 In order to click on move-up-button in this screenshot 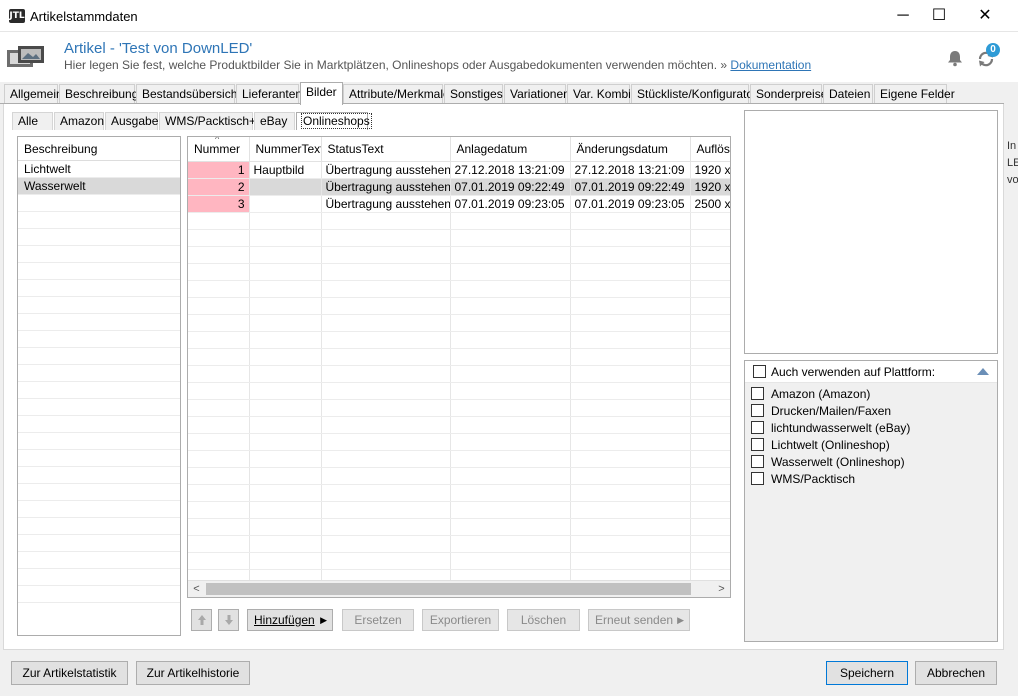, I will do `click(201, 620)`.